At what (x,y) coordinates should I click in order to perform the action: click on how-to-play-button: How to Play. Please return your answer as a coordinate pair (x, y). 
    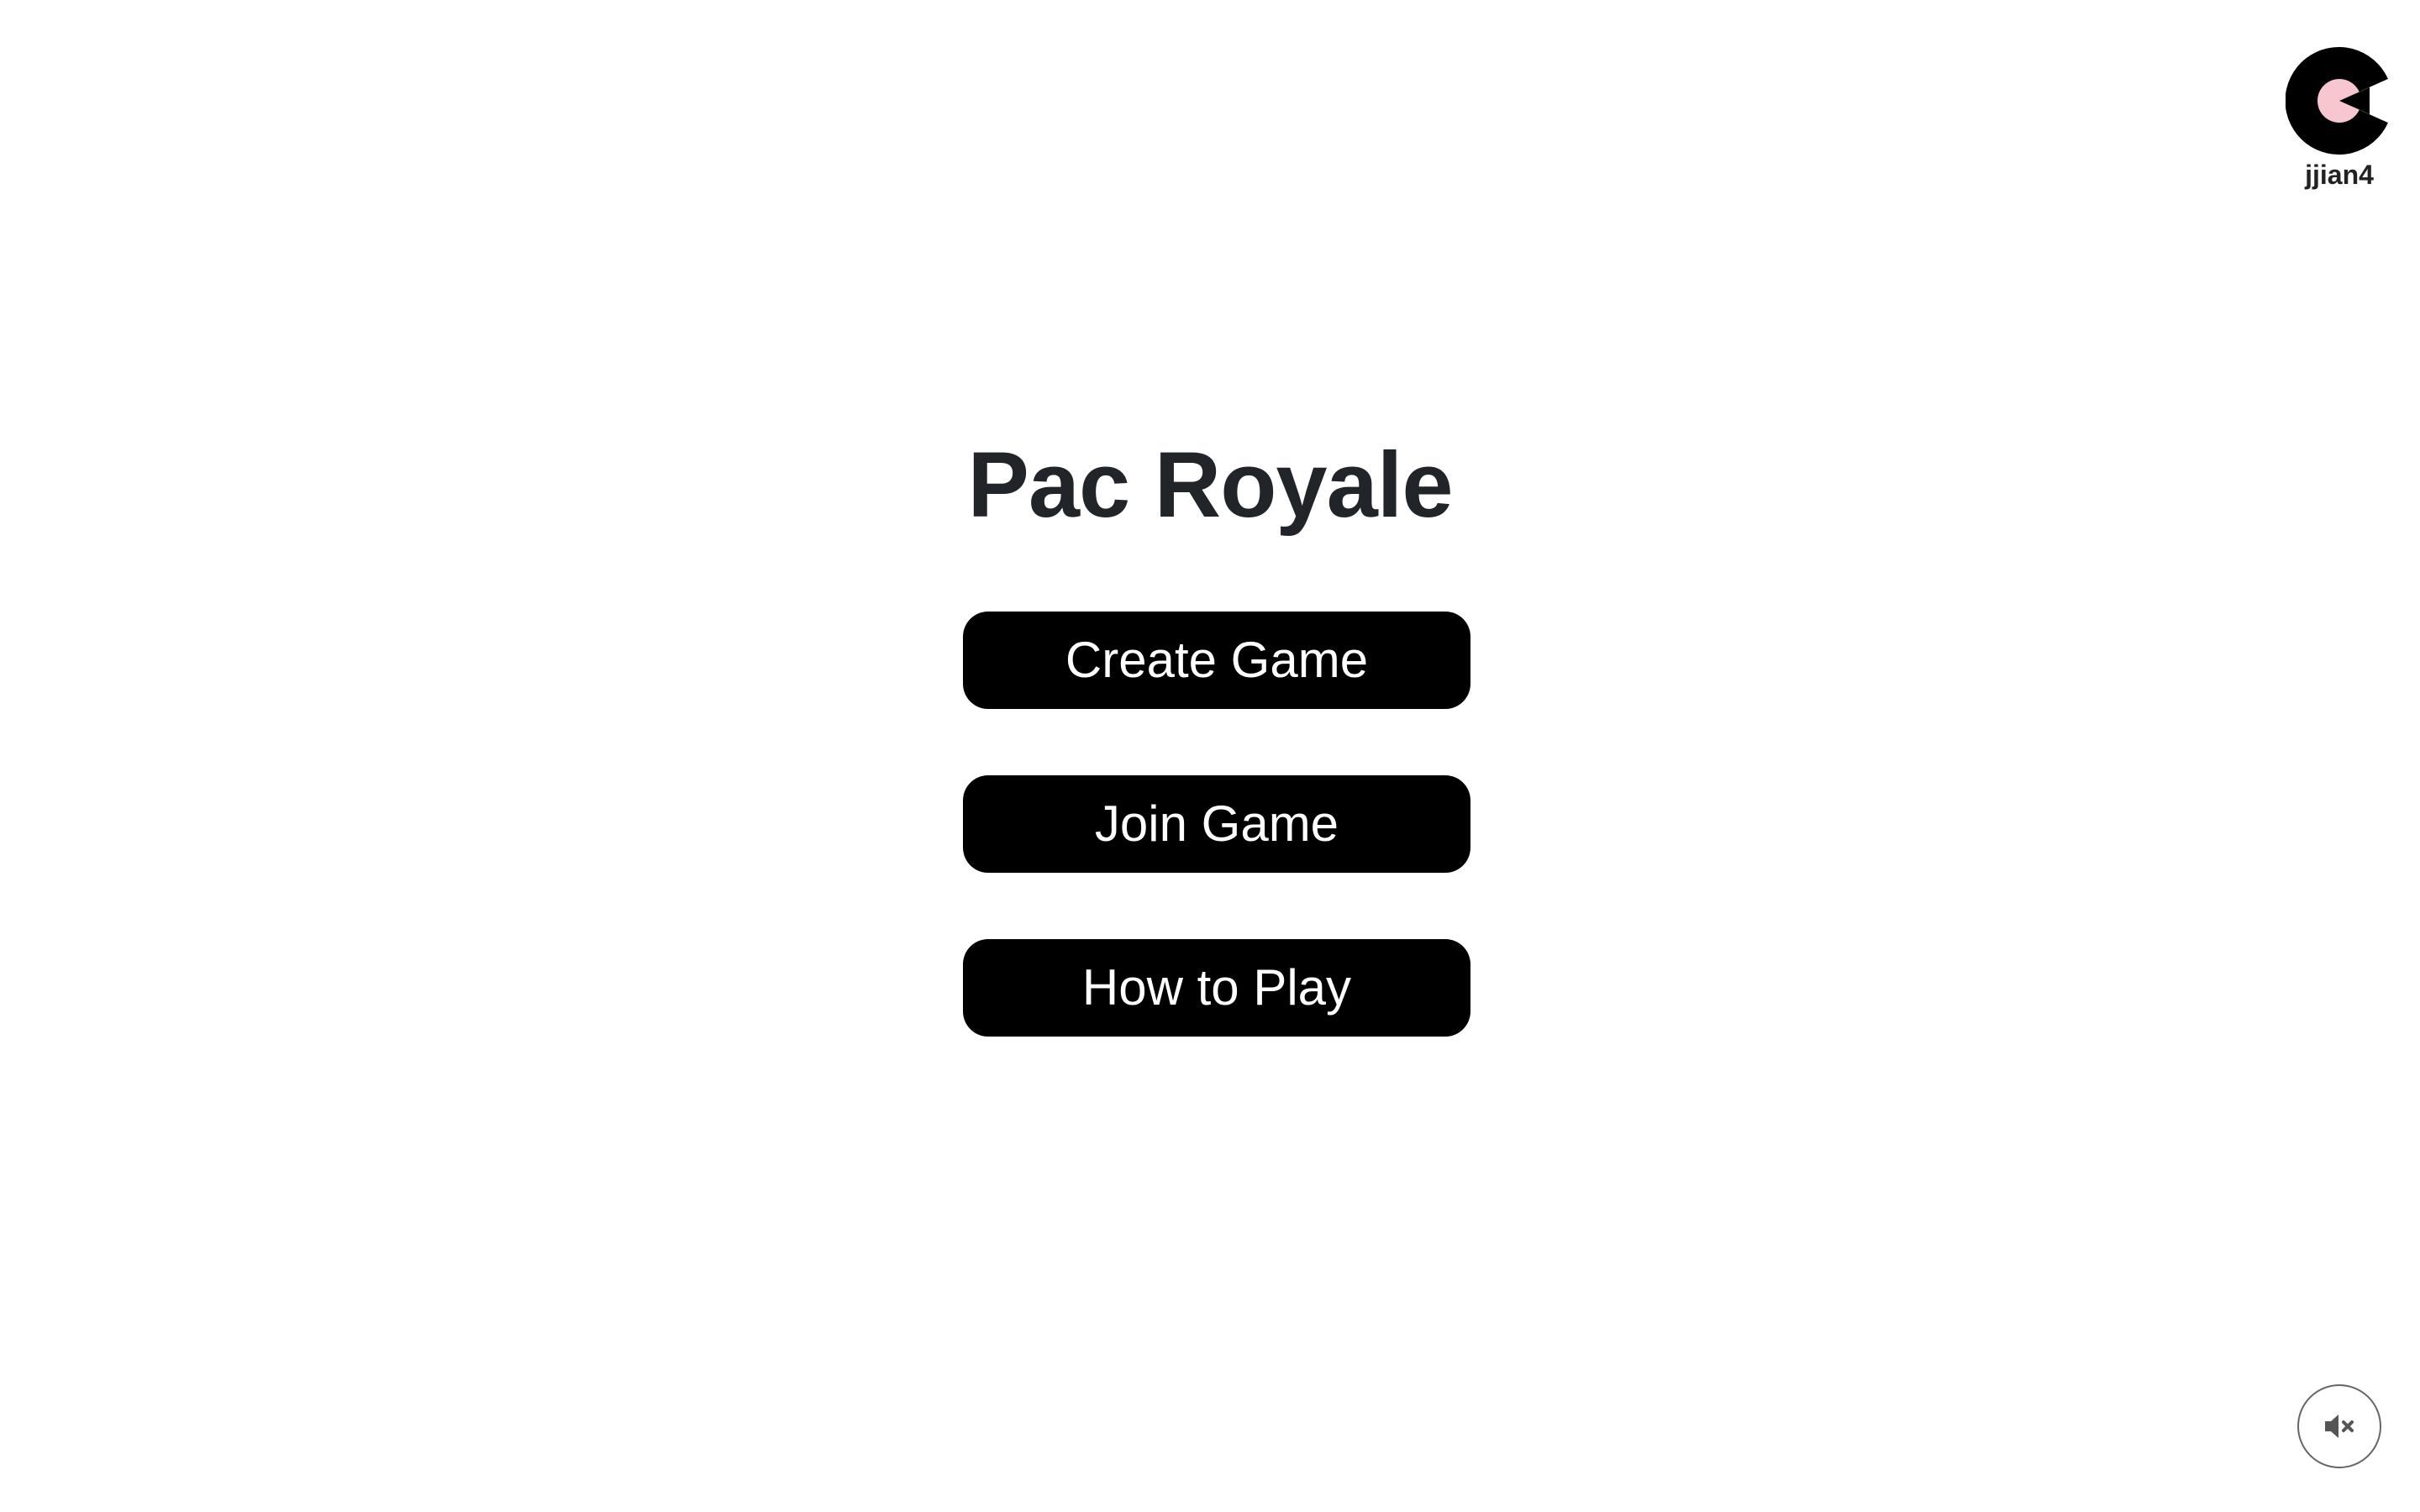
    Looking at the image, I should click on (1216, 988).